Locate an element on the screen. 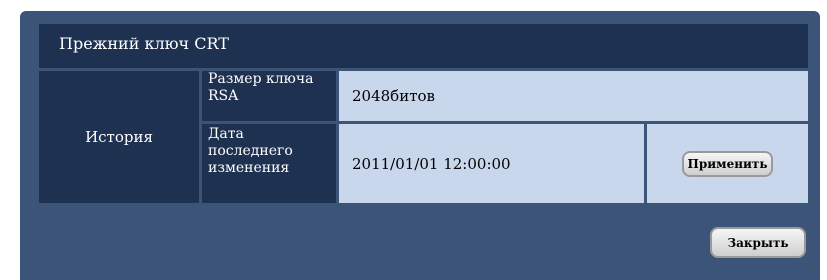 The width and height of the screenshot is (827, 280). last-modified-label: Дата последнего изменения is located at coordinates (269, 163).